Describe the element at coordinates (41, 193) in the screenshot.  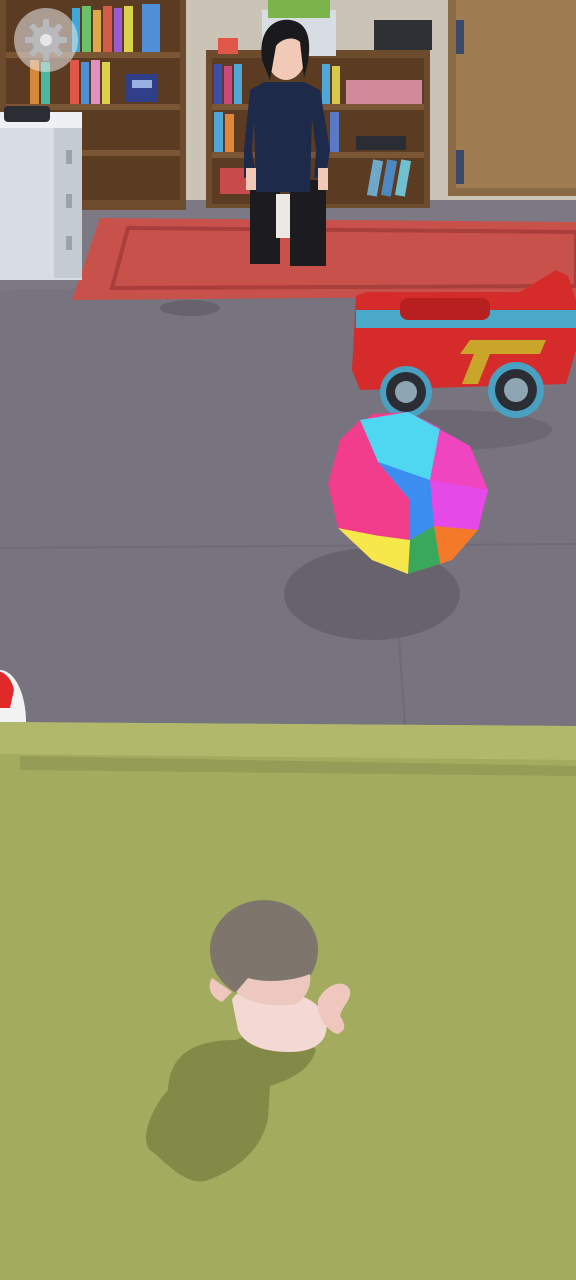
I see `dresser` at that location.